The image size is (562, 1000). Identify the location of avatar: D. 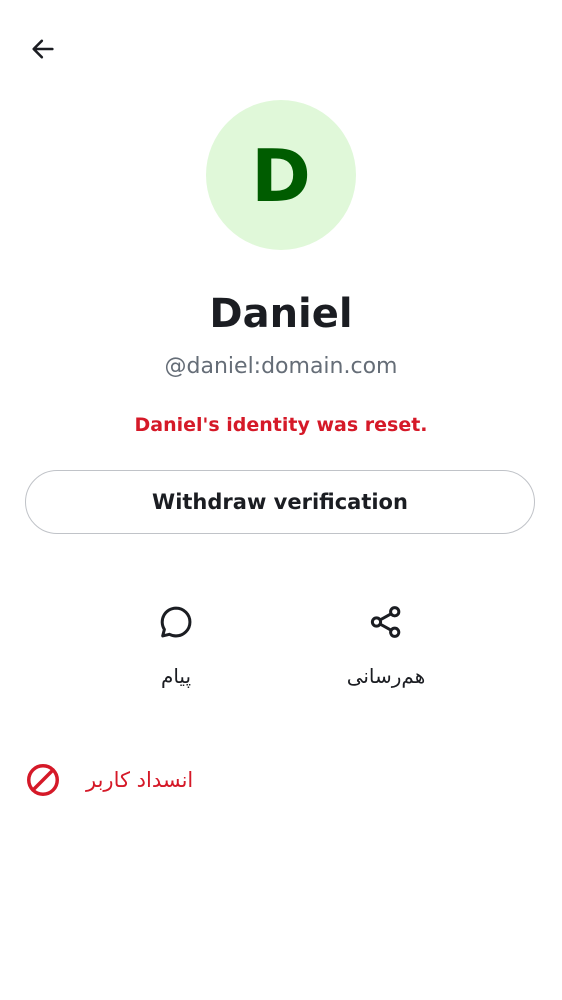
(281, 175).